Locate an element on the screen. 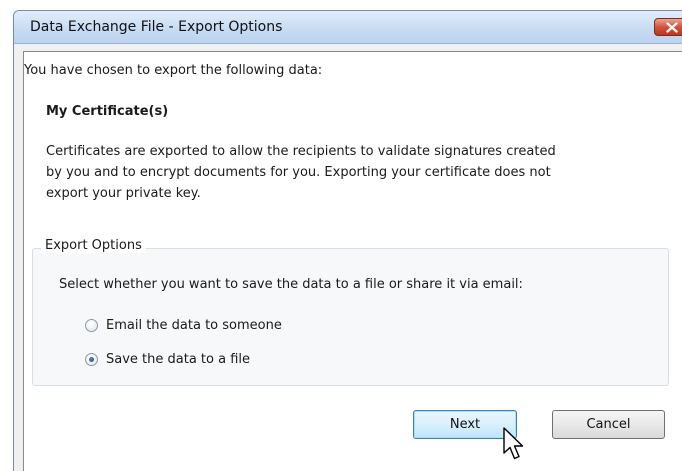  data-type-label: My Certificate(s) is located at coordinates (107, 111).